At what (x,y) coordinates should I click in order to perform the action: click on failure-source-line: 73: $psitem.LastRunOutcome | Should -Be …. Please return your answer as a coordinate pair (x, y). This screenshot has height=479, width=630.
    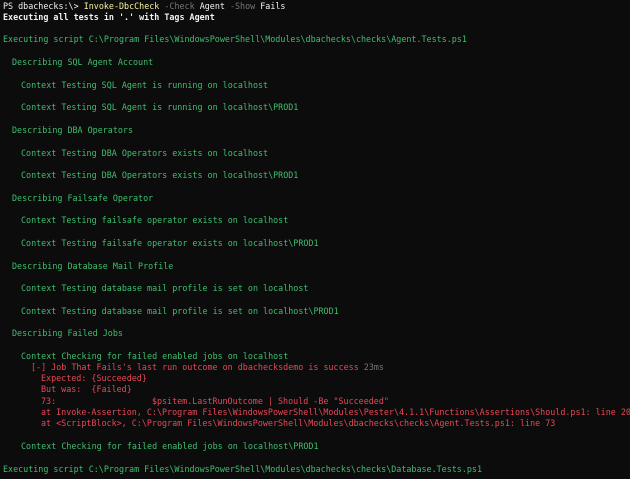
    Looking at the image, I should click on (215, 401).